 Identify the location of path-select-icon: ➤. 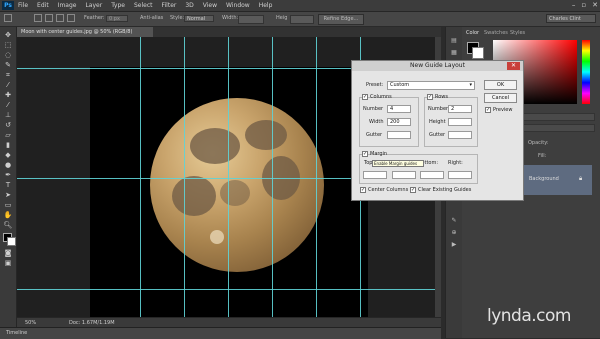
(8, 195).